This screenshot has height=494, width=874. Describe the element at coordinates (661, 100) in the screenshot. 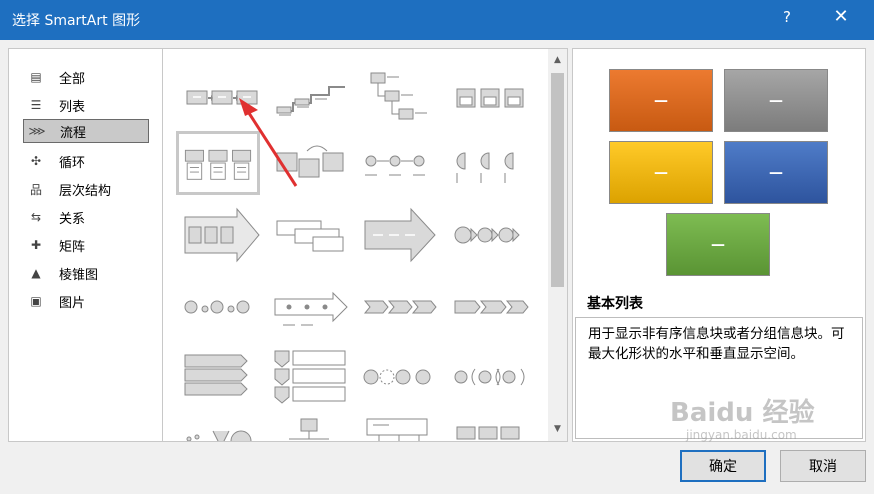

I see `preview-shape-1: —` at that location.